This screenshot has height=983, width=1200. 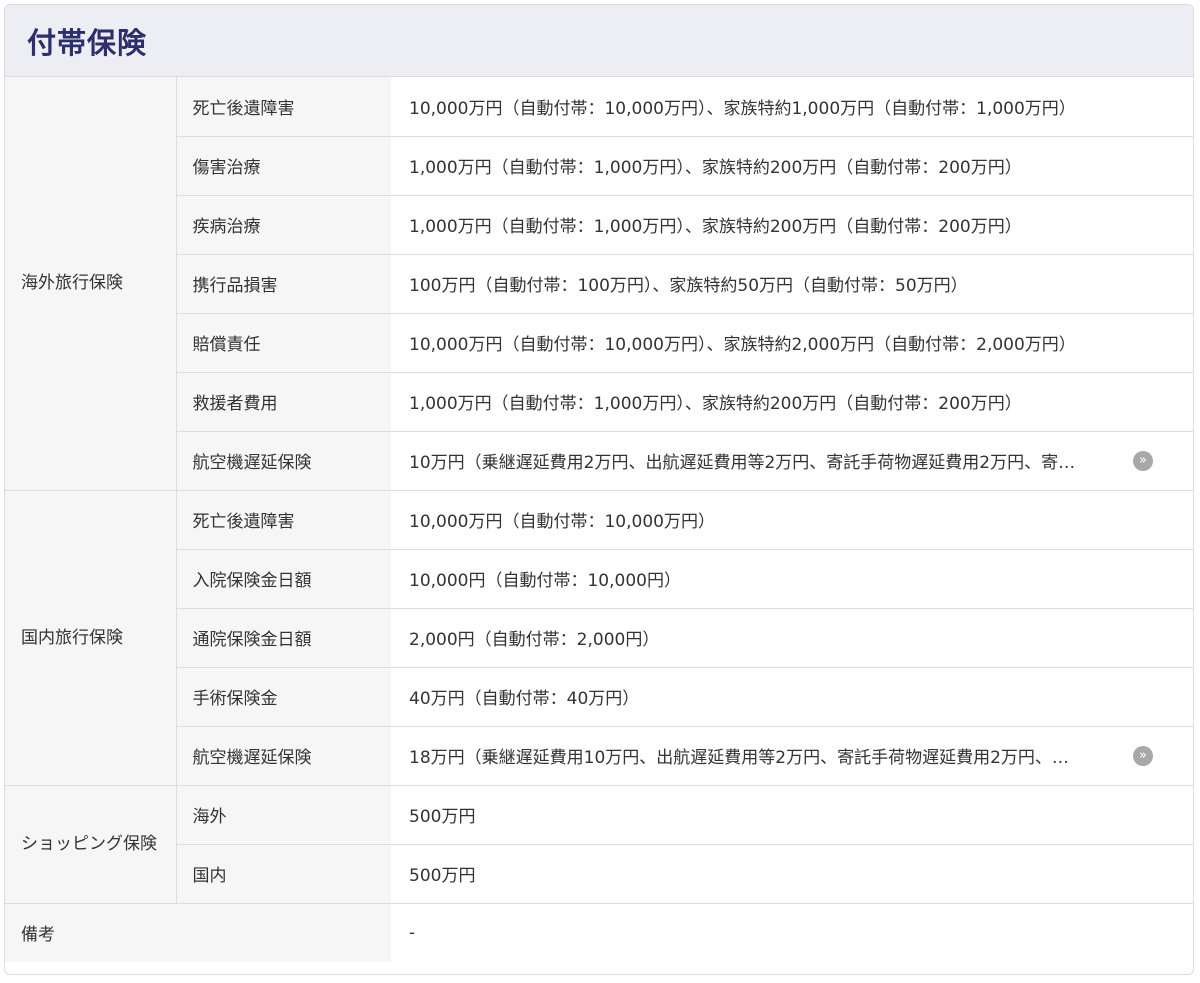 What do you see at coordinates (283, 815) in the screenshot?
I see `item-label: 海外` at bounding box center [283, 815].